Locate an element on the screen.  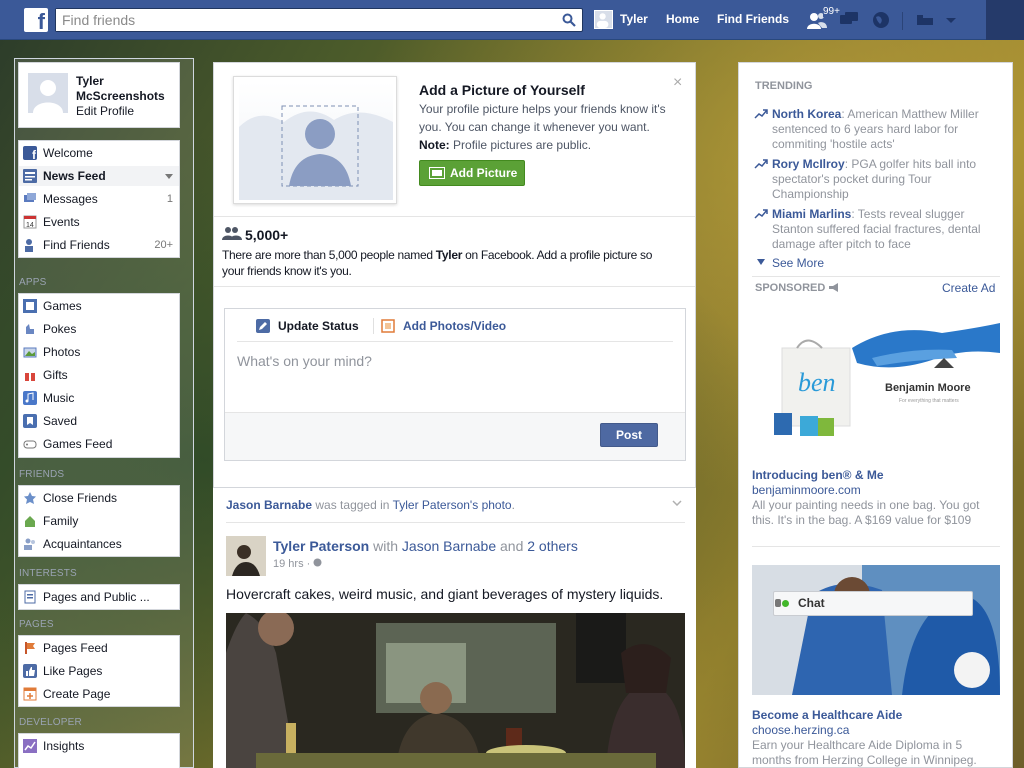
sidebar-item-like-pages: Like Pages is located at coordinates (99, 671).